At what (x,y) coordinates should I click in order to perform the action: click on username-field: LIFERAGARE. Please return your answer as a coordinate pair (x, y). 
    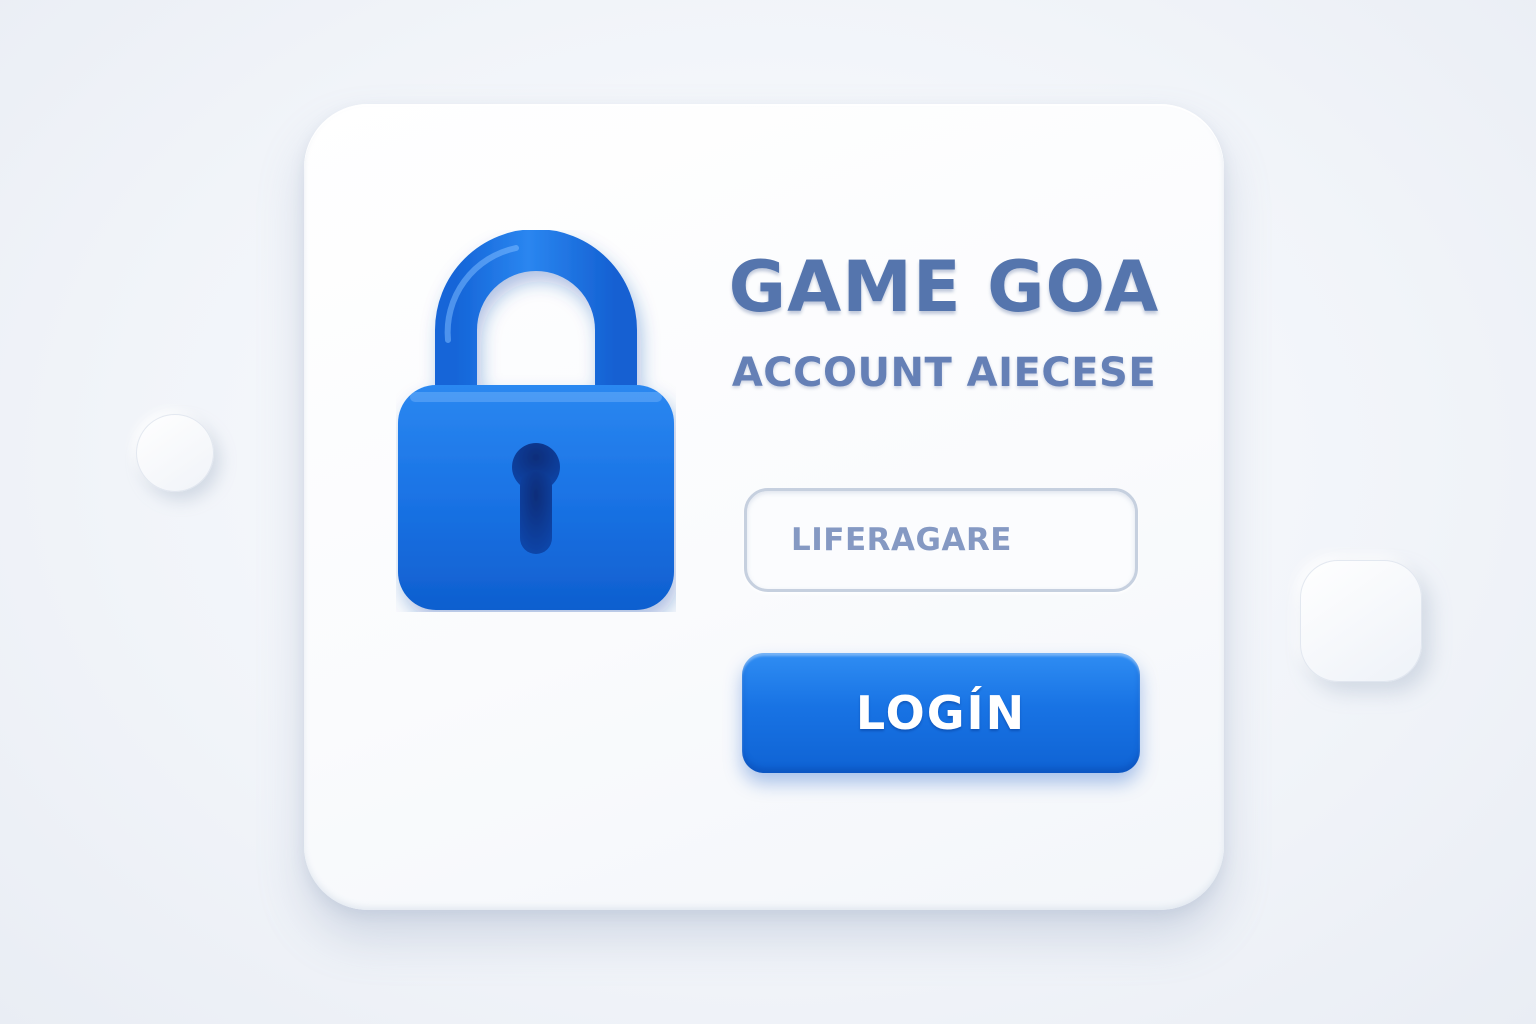
    Looking at the image, I should click on (941, 540).